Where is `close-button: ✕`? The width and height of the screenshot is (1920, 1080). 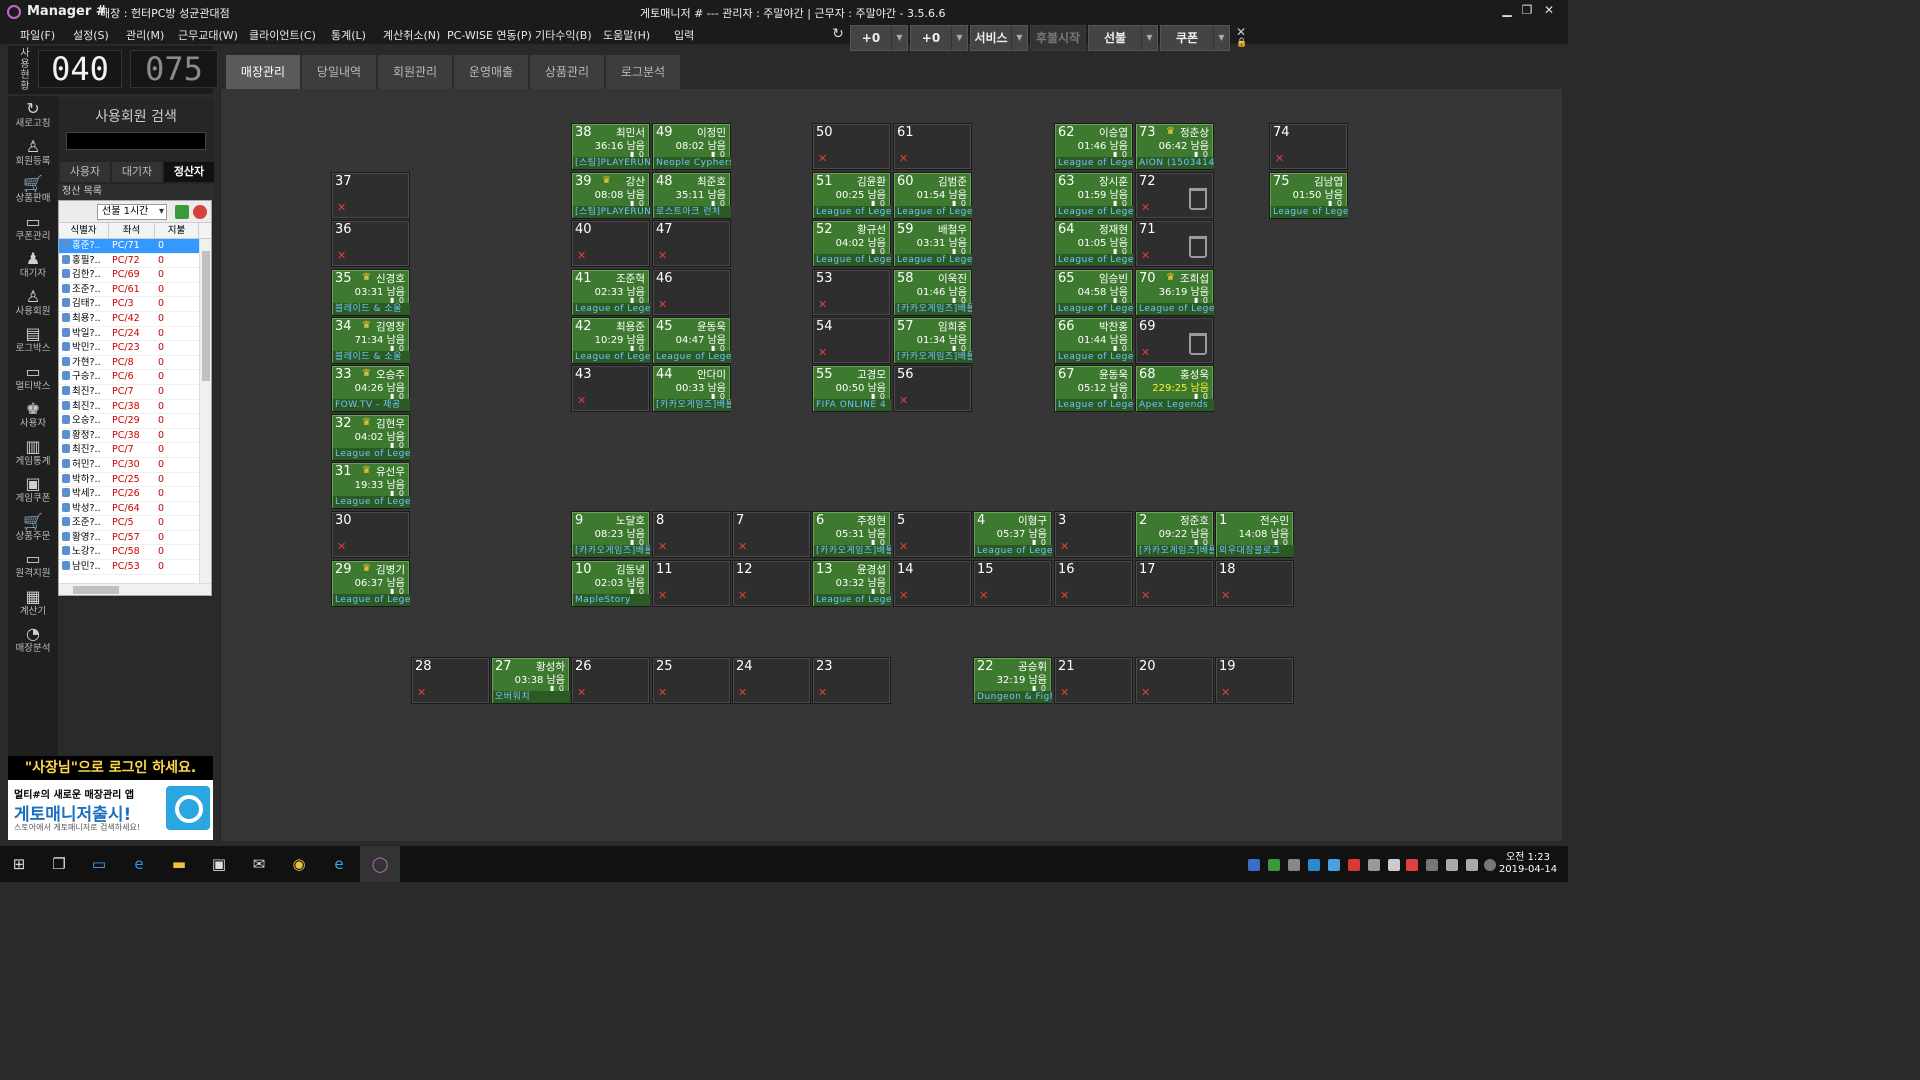 close-button: ✕ is located at coordinates (1549, 12).